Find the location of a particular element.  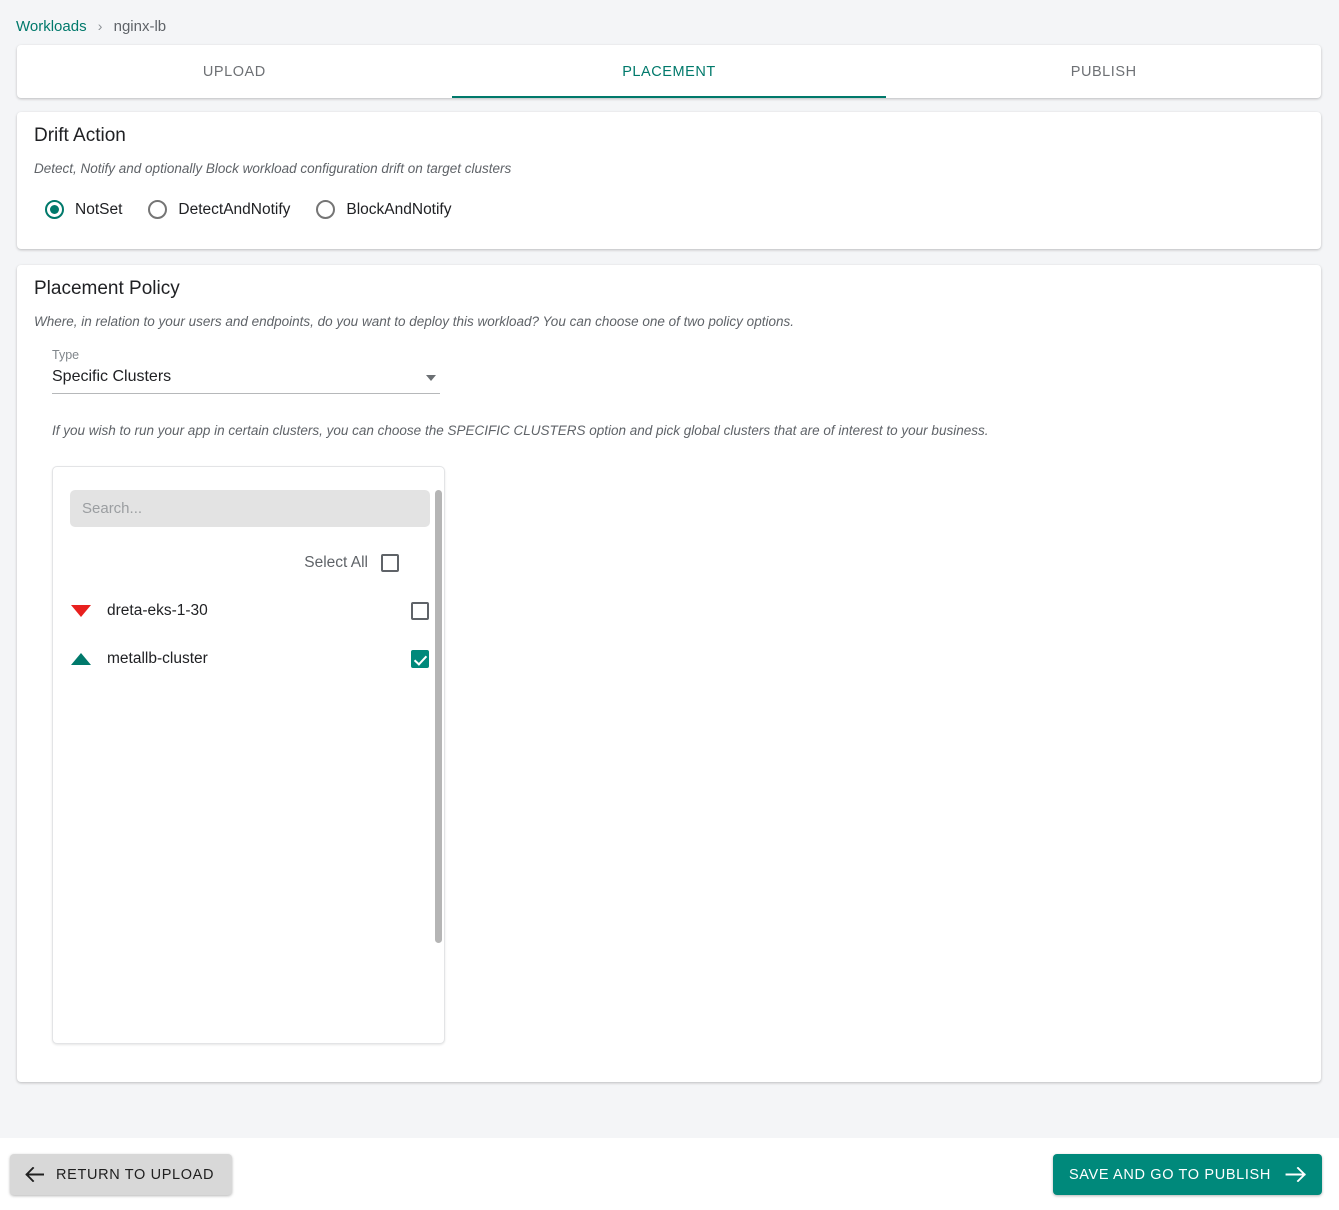

cluster-name: metallb-cluster is located at coordinates (157, 658).